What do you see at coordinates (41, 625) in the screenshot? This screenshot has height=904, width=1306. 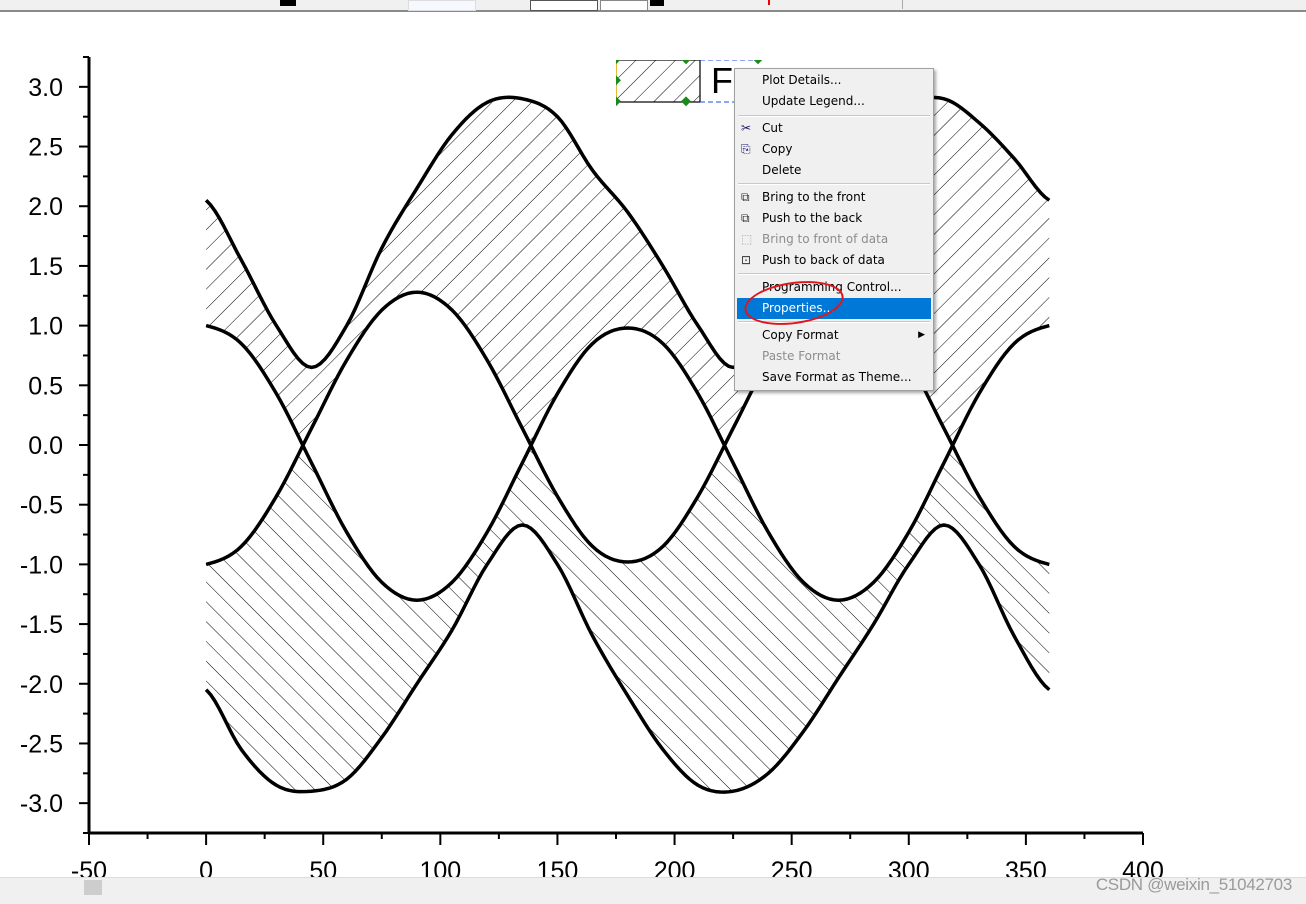 I see `y-tick-label: -1.5` at bounding box center [41, 625].